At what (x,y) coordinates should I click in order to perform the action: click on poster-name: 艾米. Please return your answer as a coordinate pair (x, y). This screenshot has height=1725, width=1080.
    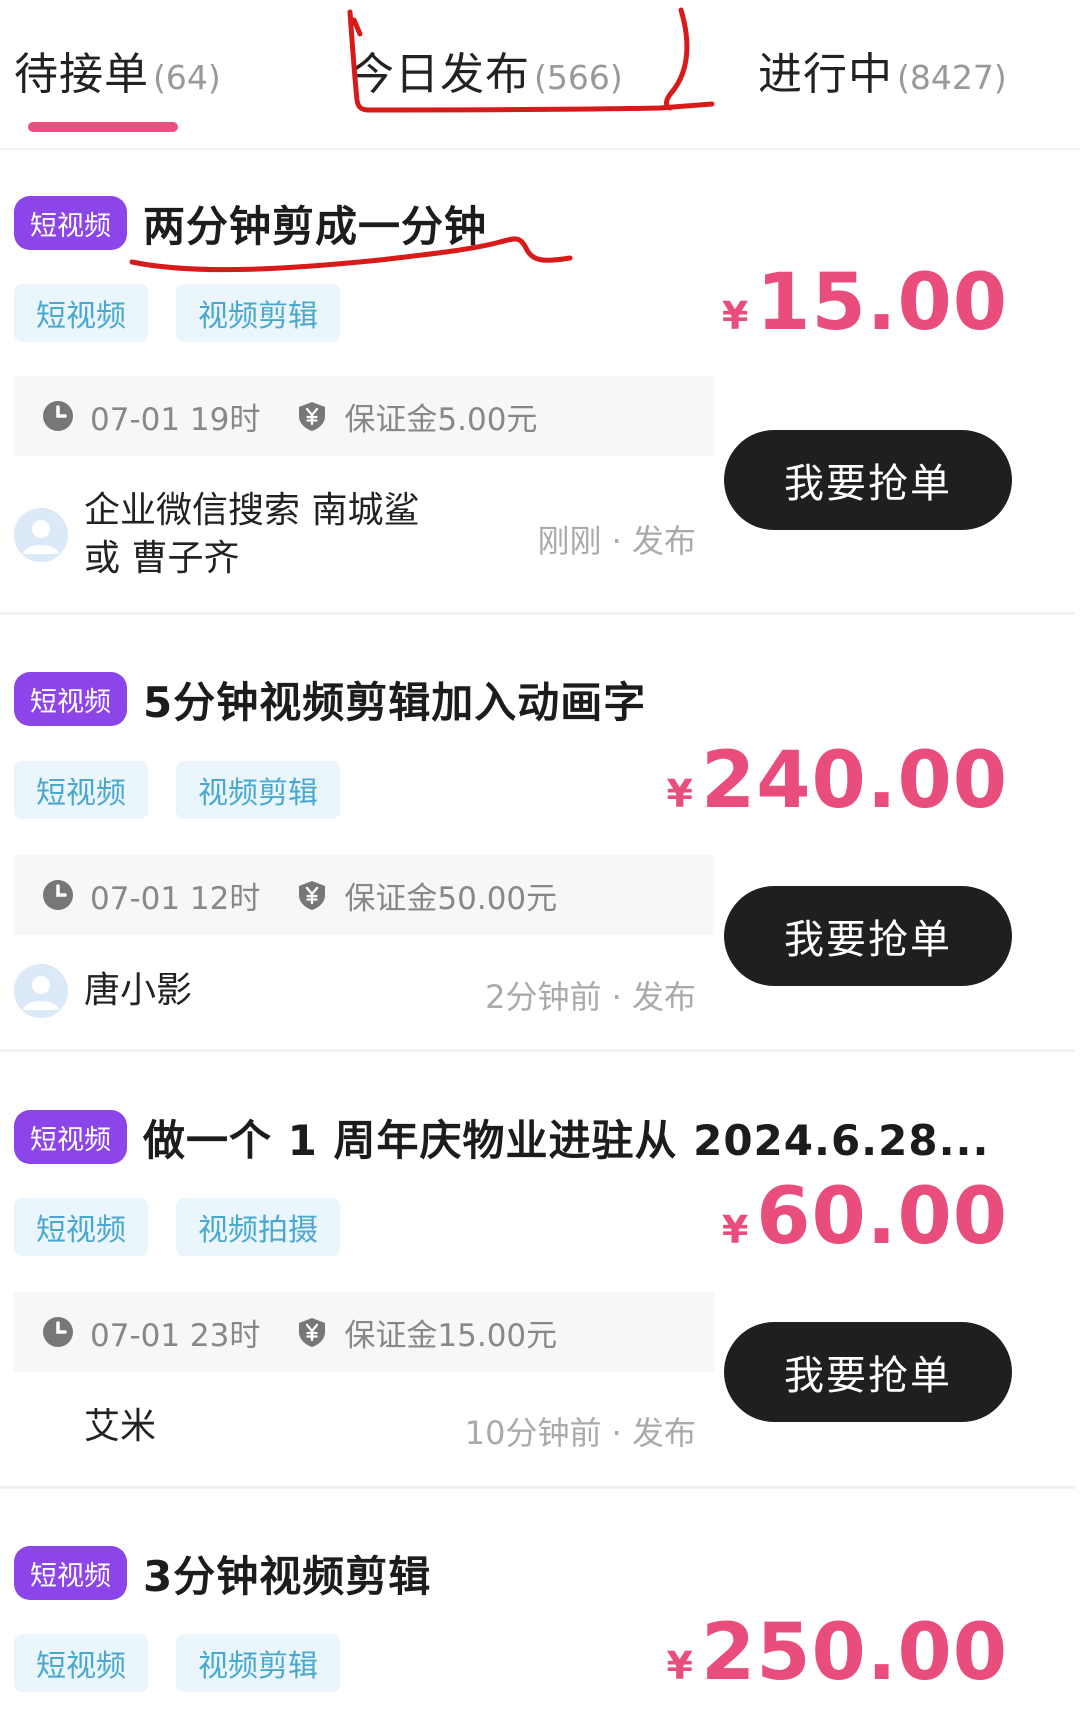
    Looking at the image, I should click on (120, 1426).